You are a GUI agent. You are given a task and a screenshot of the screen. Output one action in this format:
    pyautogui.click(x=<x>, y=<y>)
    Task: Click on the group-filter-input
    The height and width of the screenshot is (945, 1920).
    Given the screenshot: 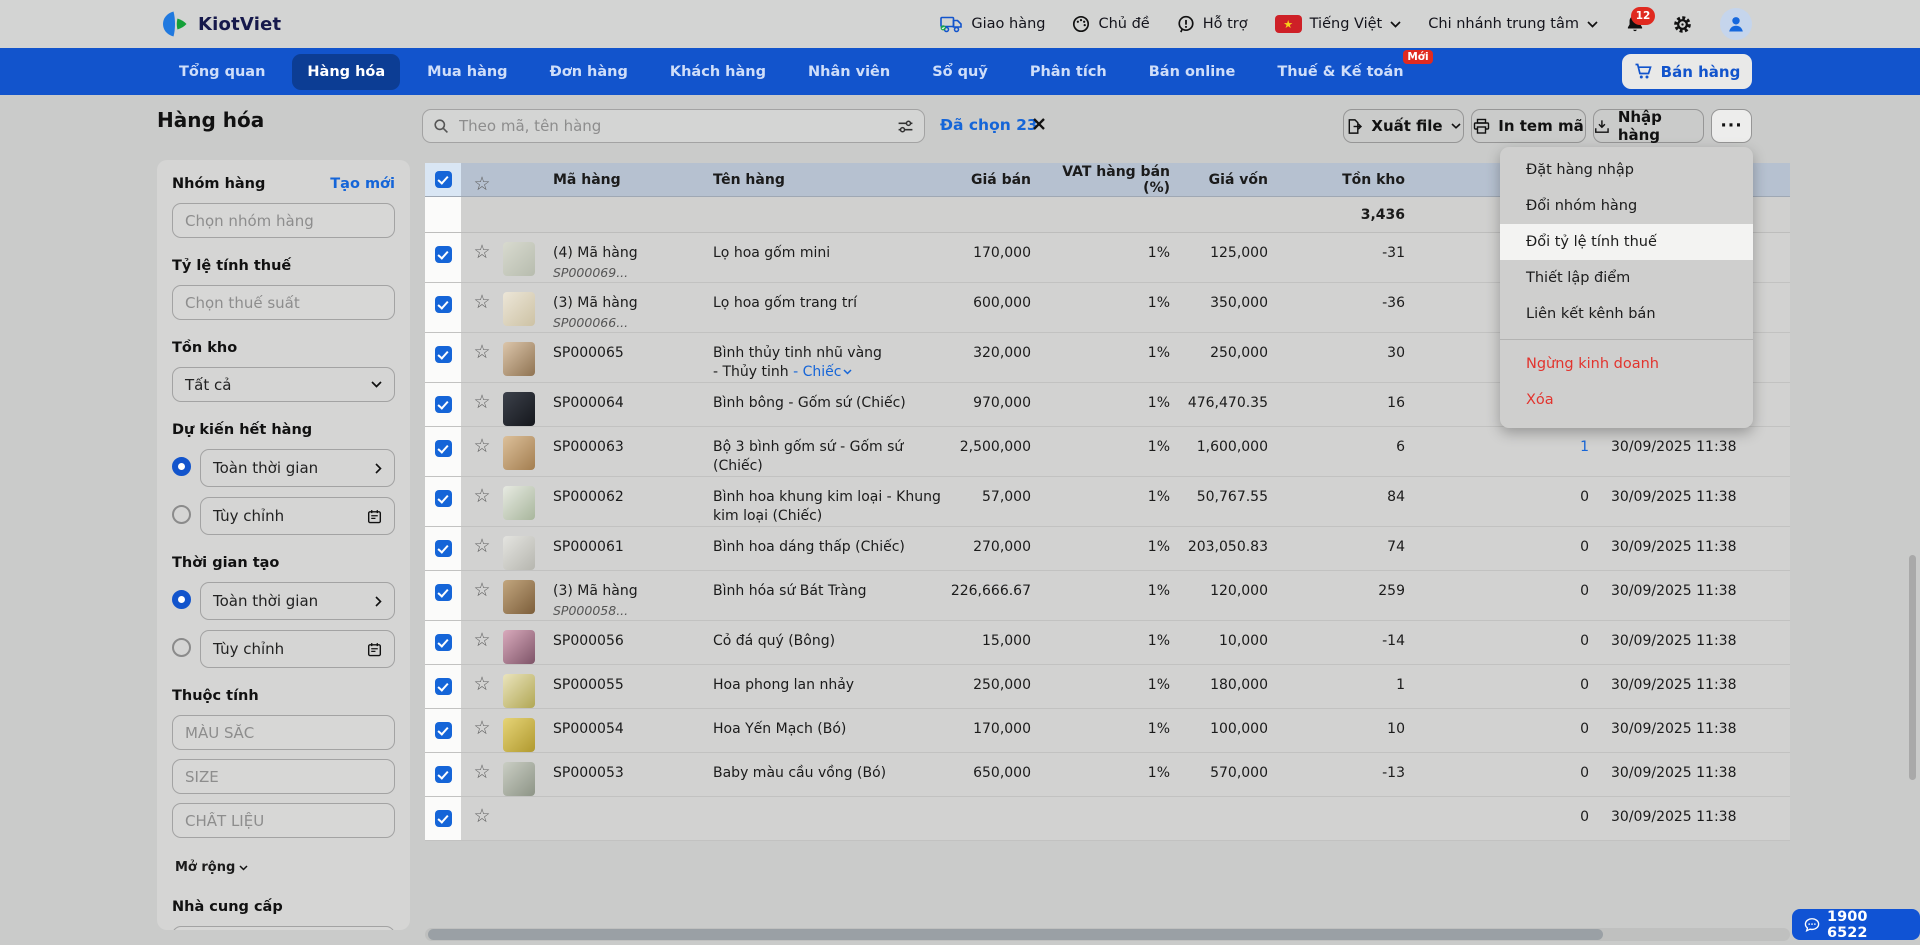 What is the action you would take?
    pyautogui.click(x=283, y=220)
    